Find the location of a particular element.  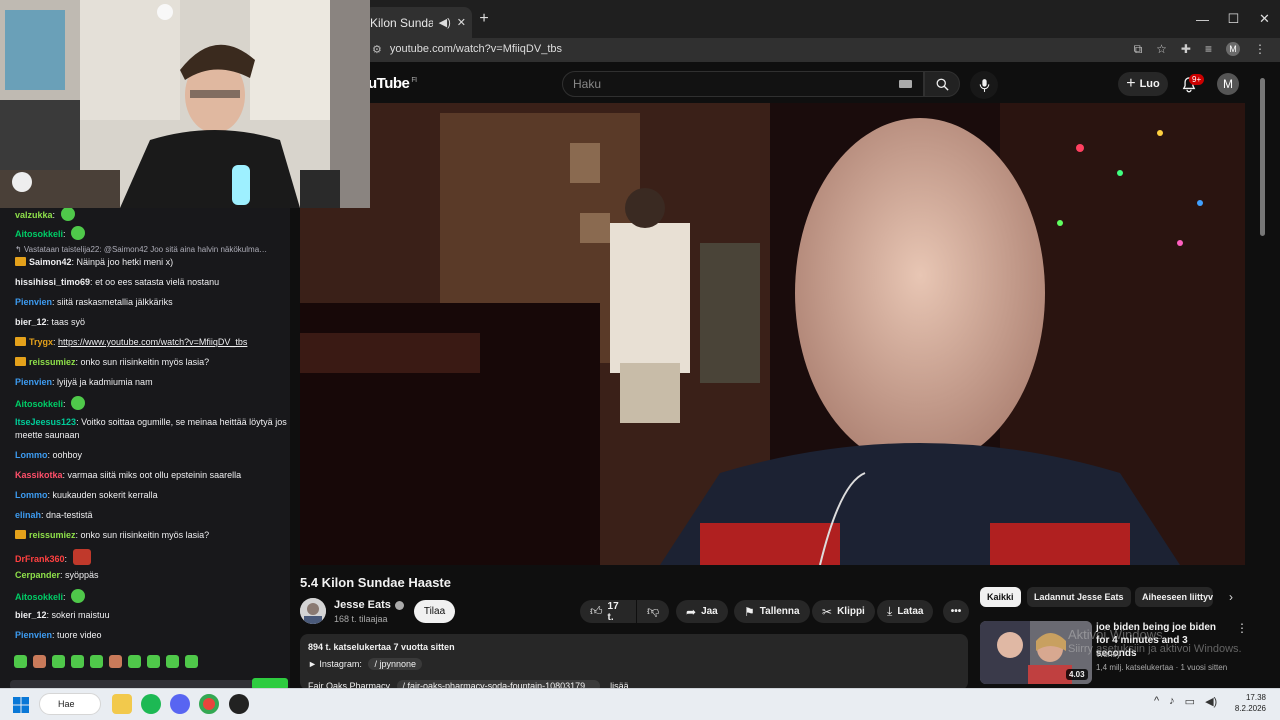

dislike-button: 👎︎ is located at coordinates (653, 611).